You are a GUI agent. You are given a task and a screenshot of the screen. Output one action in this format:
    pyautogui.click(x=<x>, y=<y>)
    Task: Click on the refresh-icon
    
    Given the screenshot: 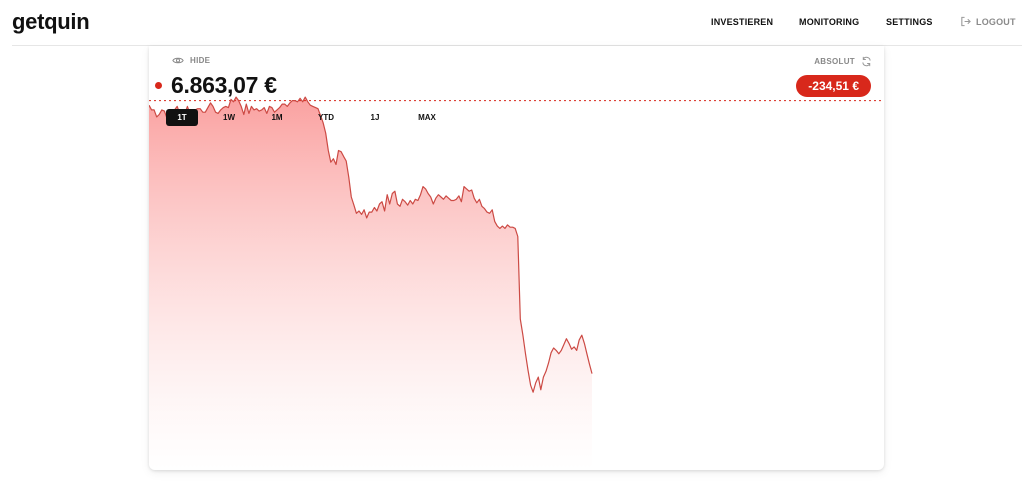 What is the action you would take?
    pyautogui.click(x=866, y=61)
    